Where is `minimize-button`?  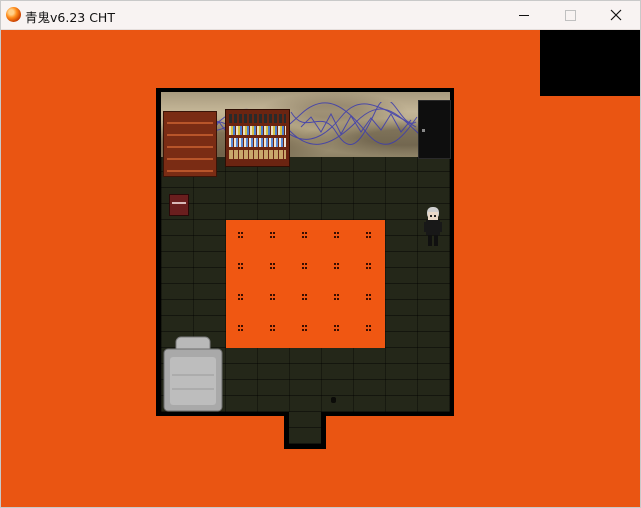
minimize-button is located at coordinates (524, 15).